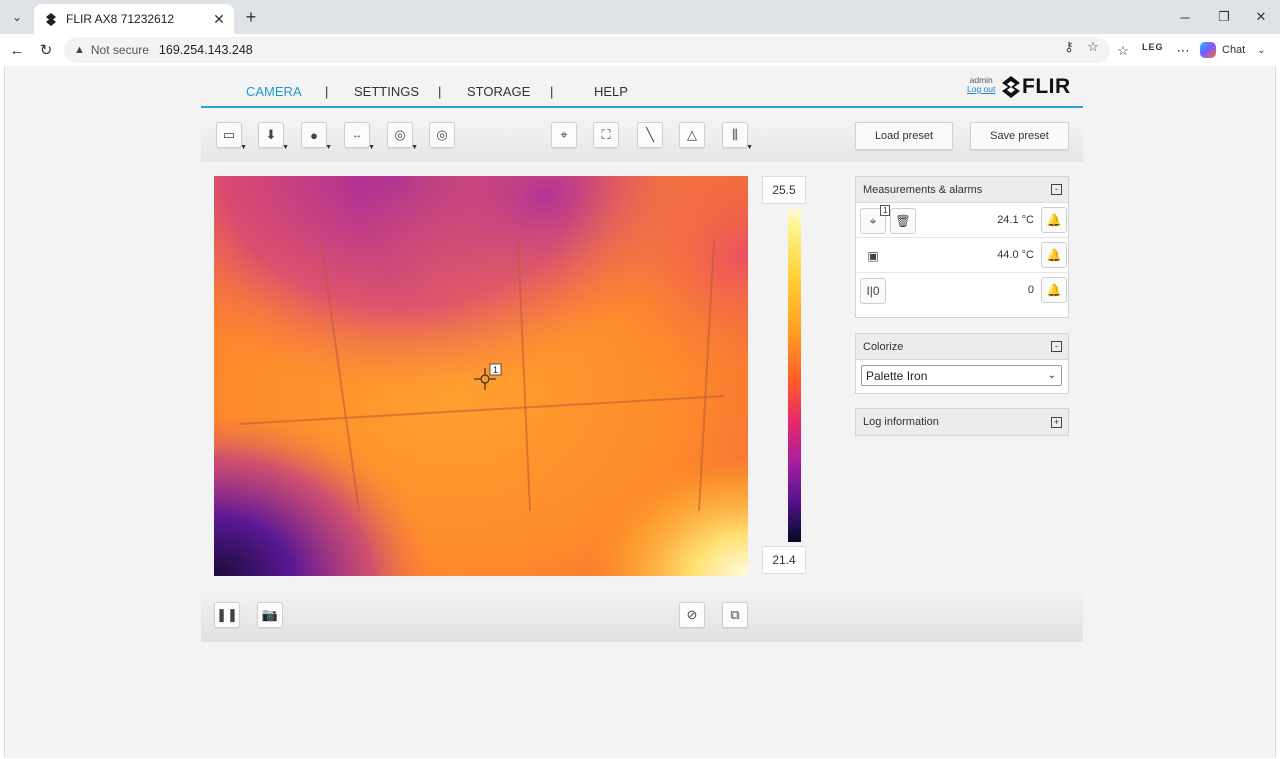 This screenshot has height=759, width=1280. What do you see at coordinates (642, 614) in the screenshot?
I see `playback-bar: ❚❚ 📷 ⊘ ⧉` at bounding box center [642, 614].